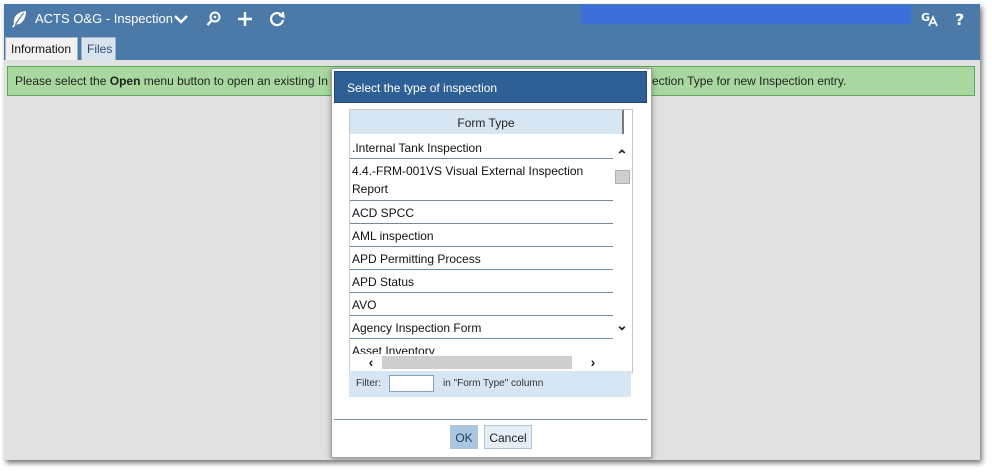 This screenshot has width=992, height=472. What do you see at coordinates (493, 383) in the screenshot?
I see `filter-hint: in "Form Type" column` at bounding box center [493, 383].